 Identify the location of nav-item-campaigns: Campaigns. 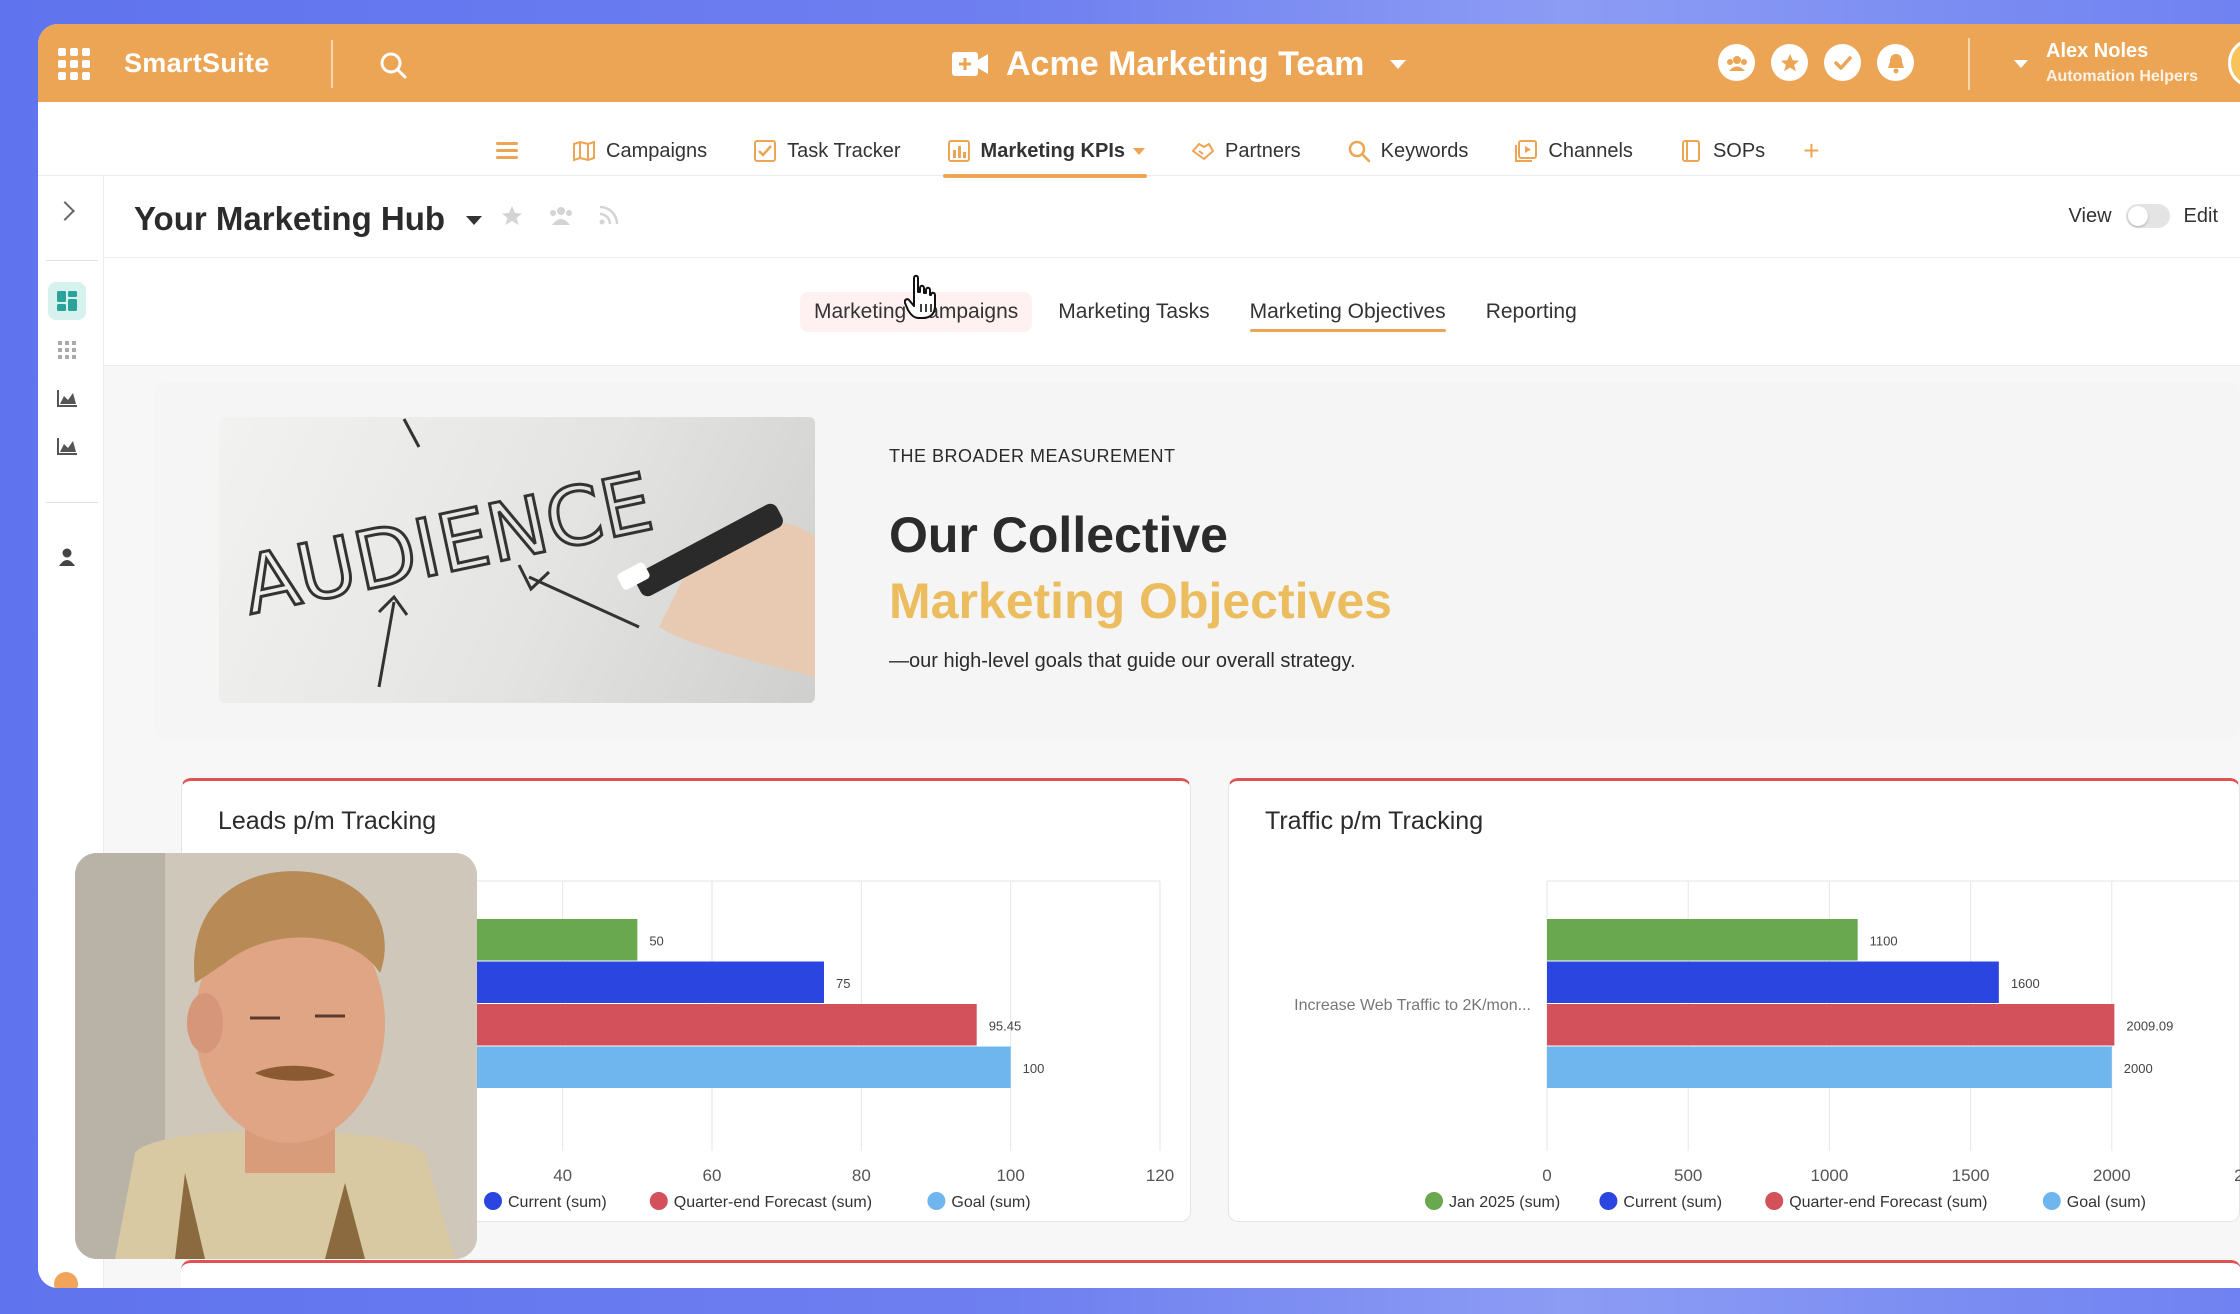
(639, 151).